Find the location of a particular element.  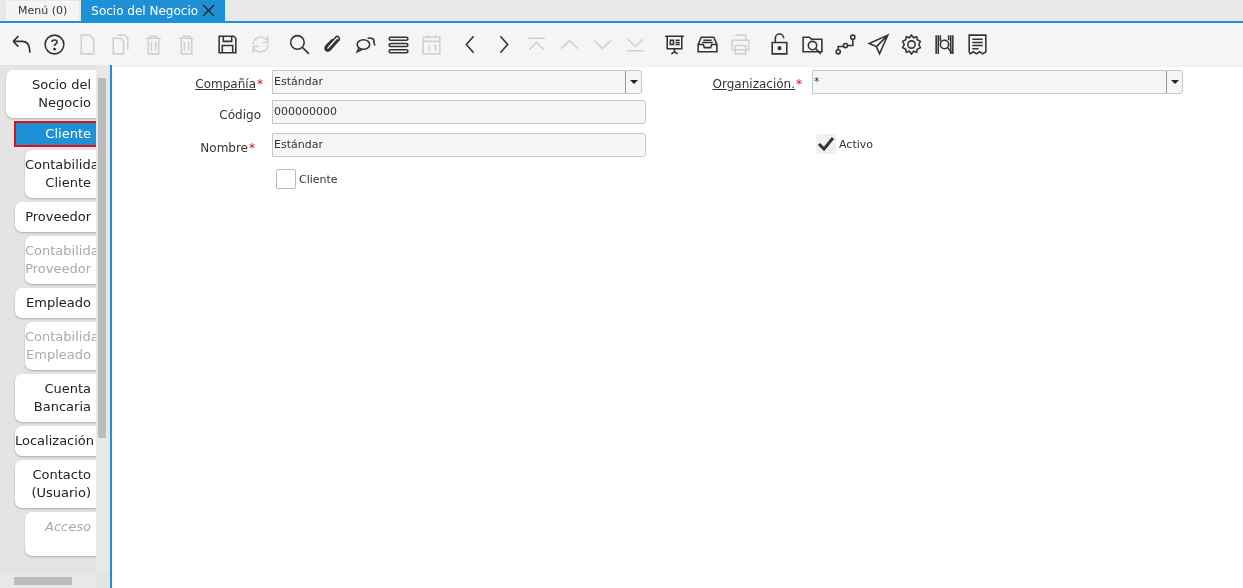

sidebar-tab: Socio del Negocio is located at coordinates (51, 94).